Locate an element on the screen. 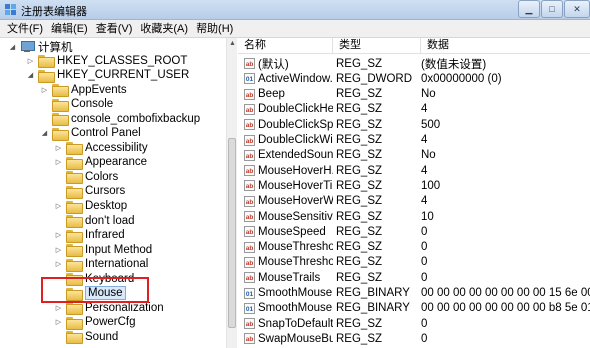 This screenshot has height=348, width=590. scroll-thumb is located at coordinates (232, 233).